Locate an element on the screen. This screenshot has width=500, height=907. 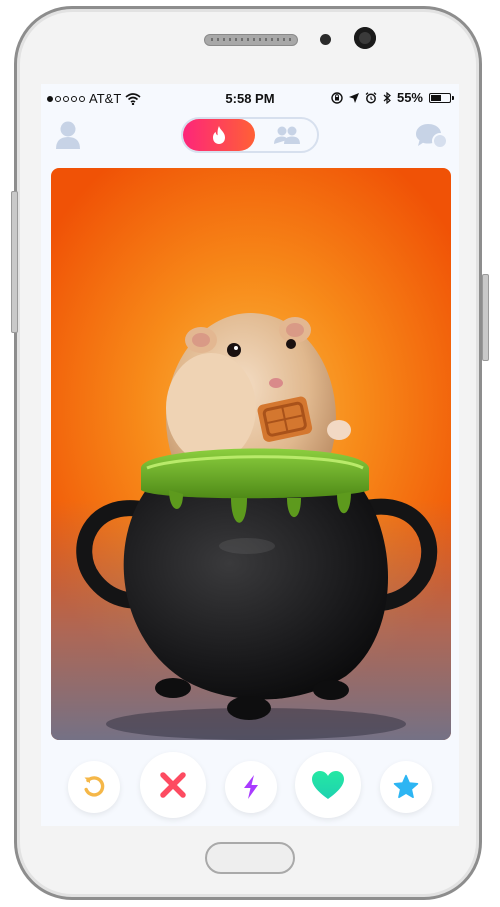
toggle-groups is located at coordinates (287, 135).